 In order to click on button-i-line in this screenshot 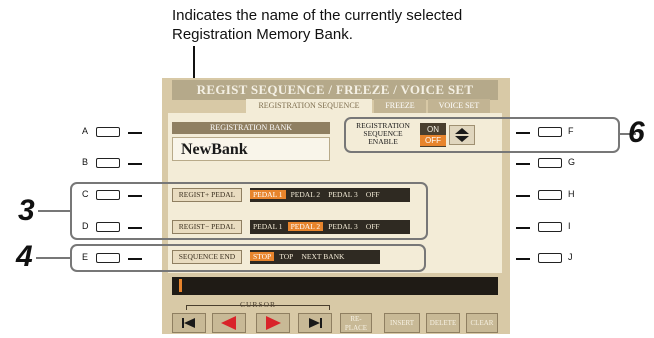, I will do `click(523, 228)`.